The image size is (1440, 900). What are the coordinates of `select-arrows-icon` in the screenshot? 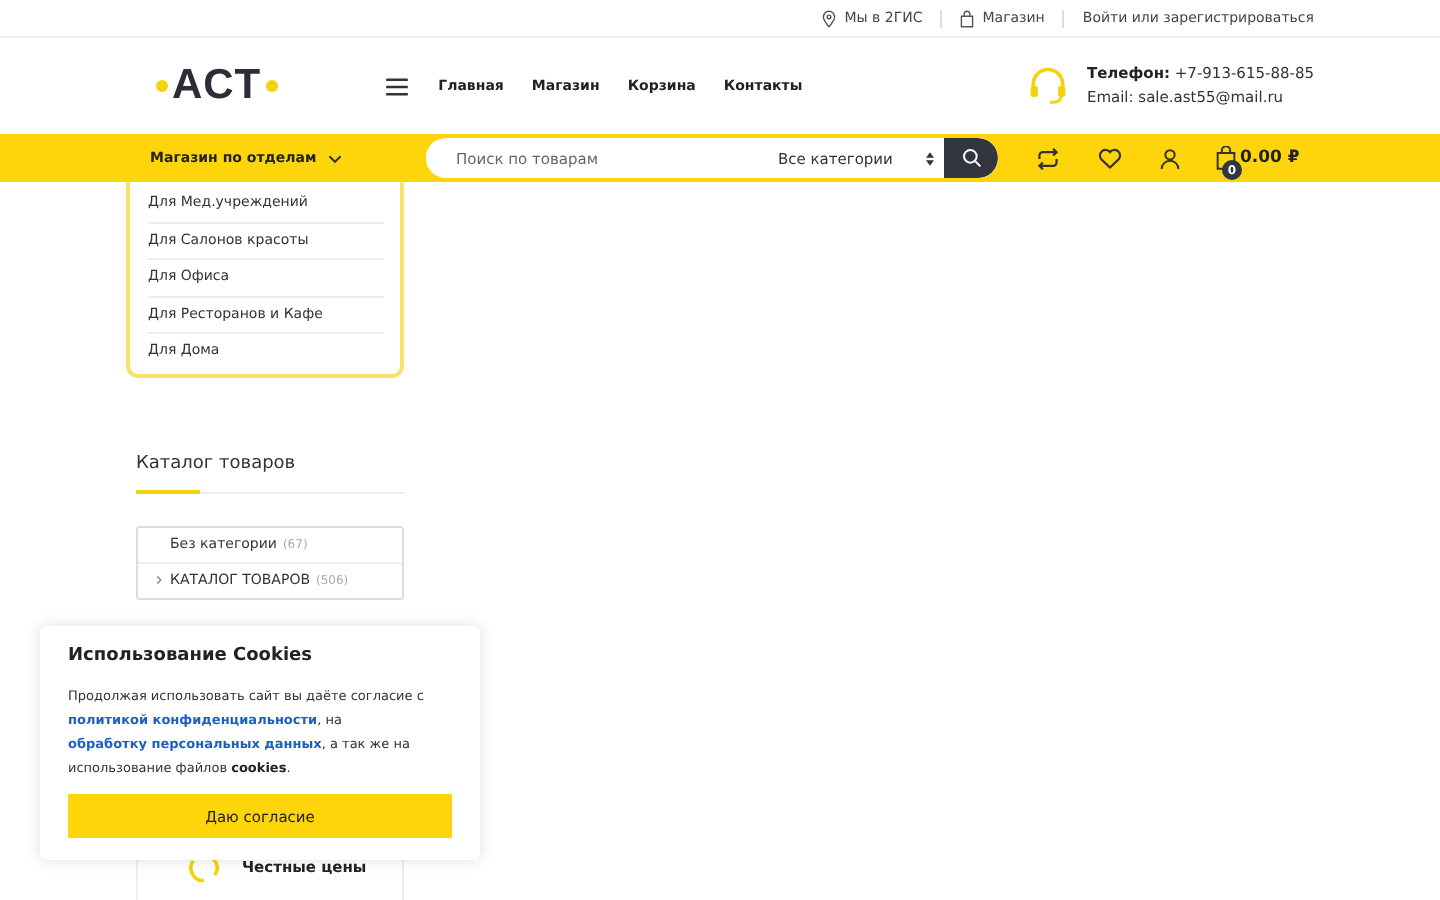 It's located at (930, 158).